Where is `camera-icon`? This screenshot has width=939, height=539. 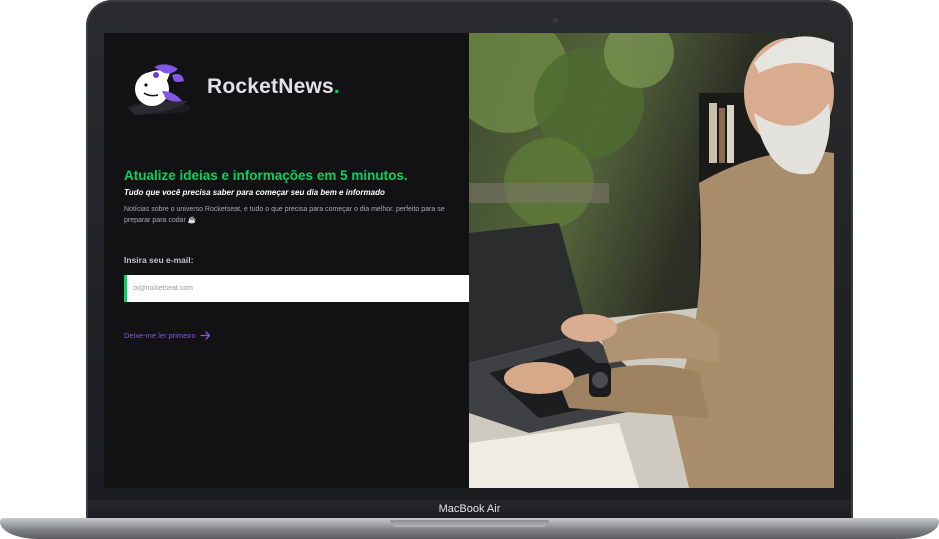
camera-icon is located at coordinates (555, 20).